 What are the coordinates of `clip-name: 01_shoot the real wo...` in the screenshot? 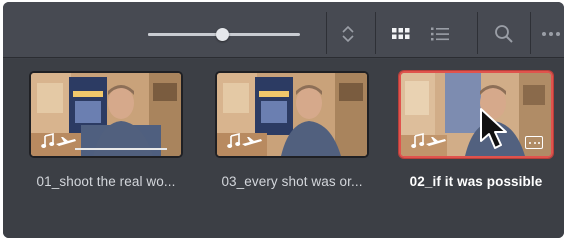 It's located at (106, 181).